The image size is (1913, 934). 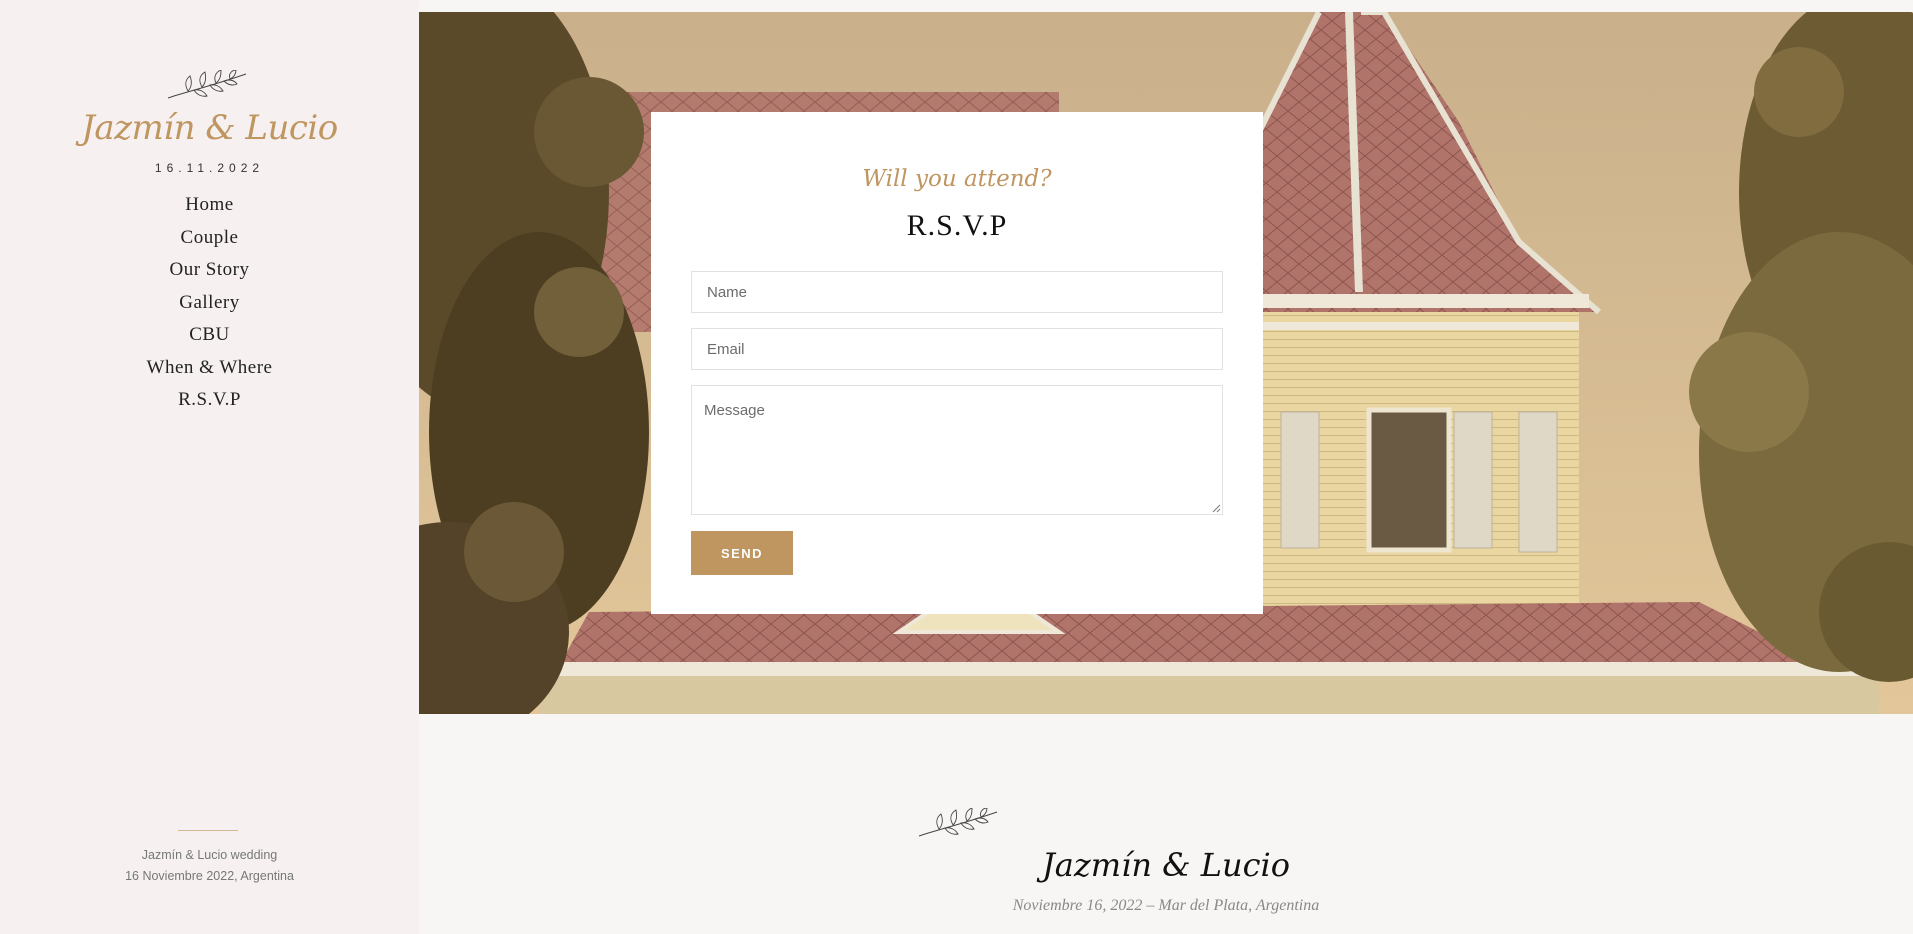 What do you see at coordinates (957, 349) in the screenshot?
I see `email-input` at bounding box center [957, 349].